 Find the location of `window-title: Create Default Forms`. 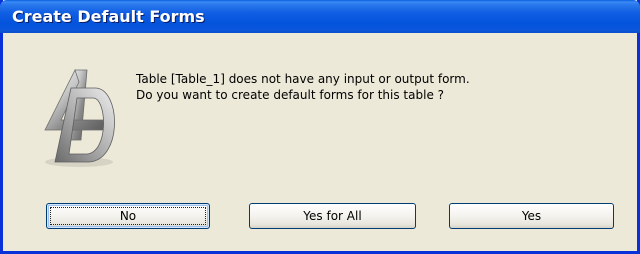

window-title: Create Default Forms is located at coordinates (108, 16).